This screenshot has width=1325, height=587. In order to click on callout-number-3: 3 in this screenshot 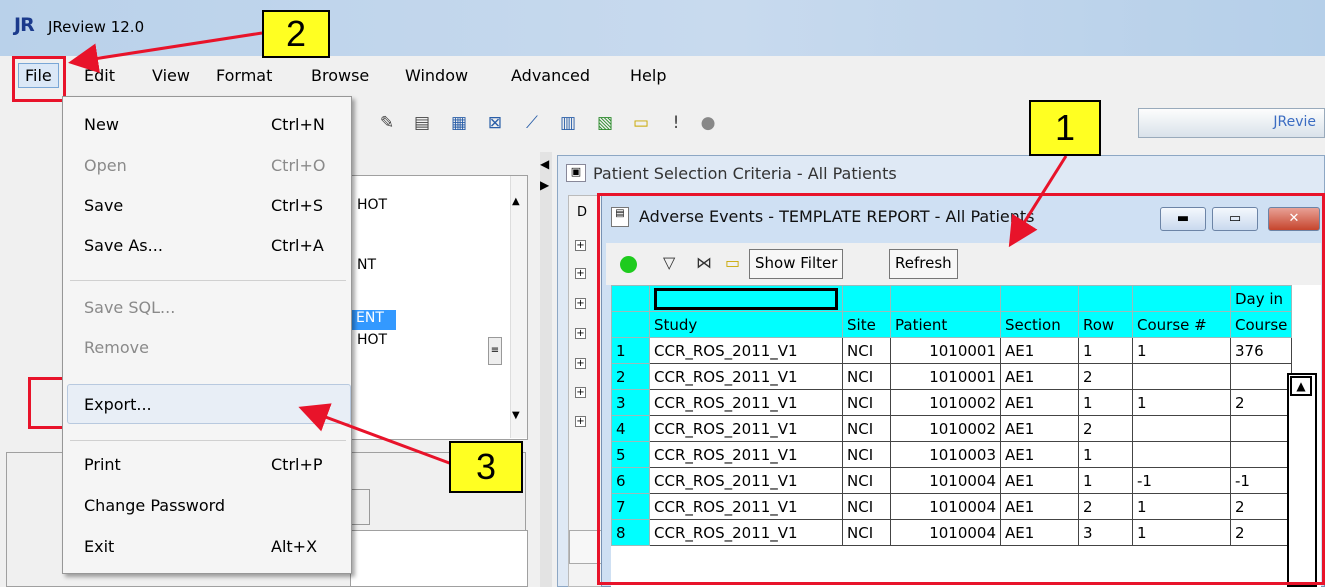, I will do `click(486, 467)`.